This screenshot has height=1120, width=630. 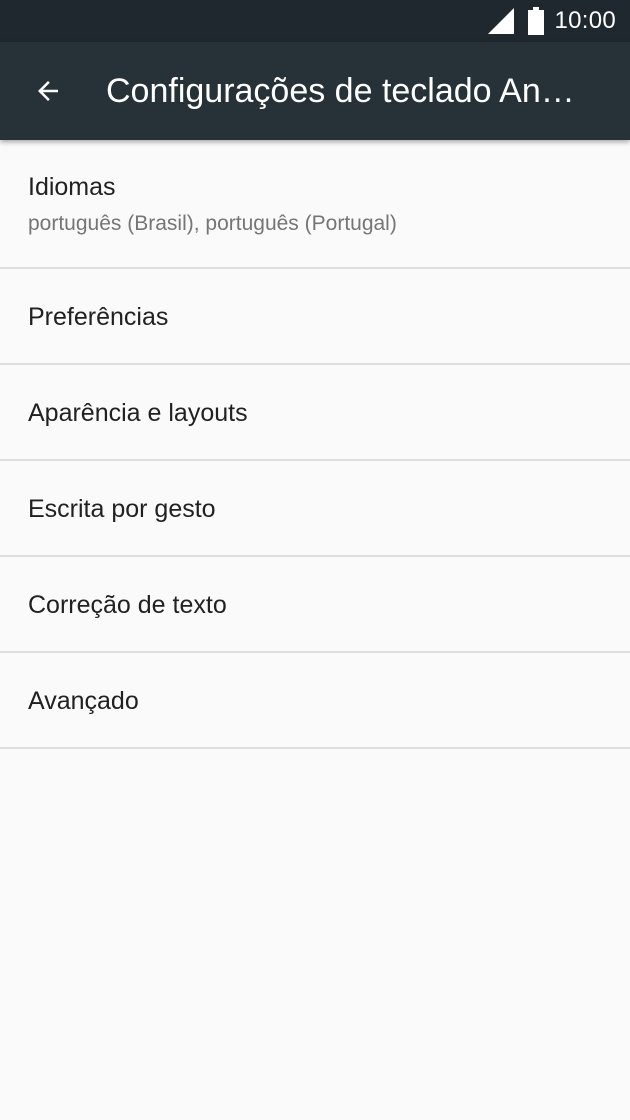 What do you see at coordinates (315, 605) in the screenshot?
I see `settings-item-correcao-texto: Correção de texto` at bounding box center [315, 605].